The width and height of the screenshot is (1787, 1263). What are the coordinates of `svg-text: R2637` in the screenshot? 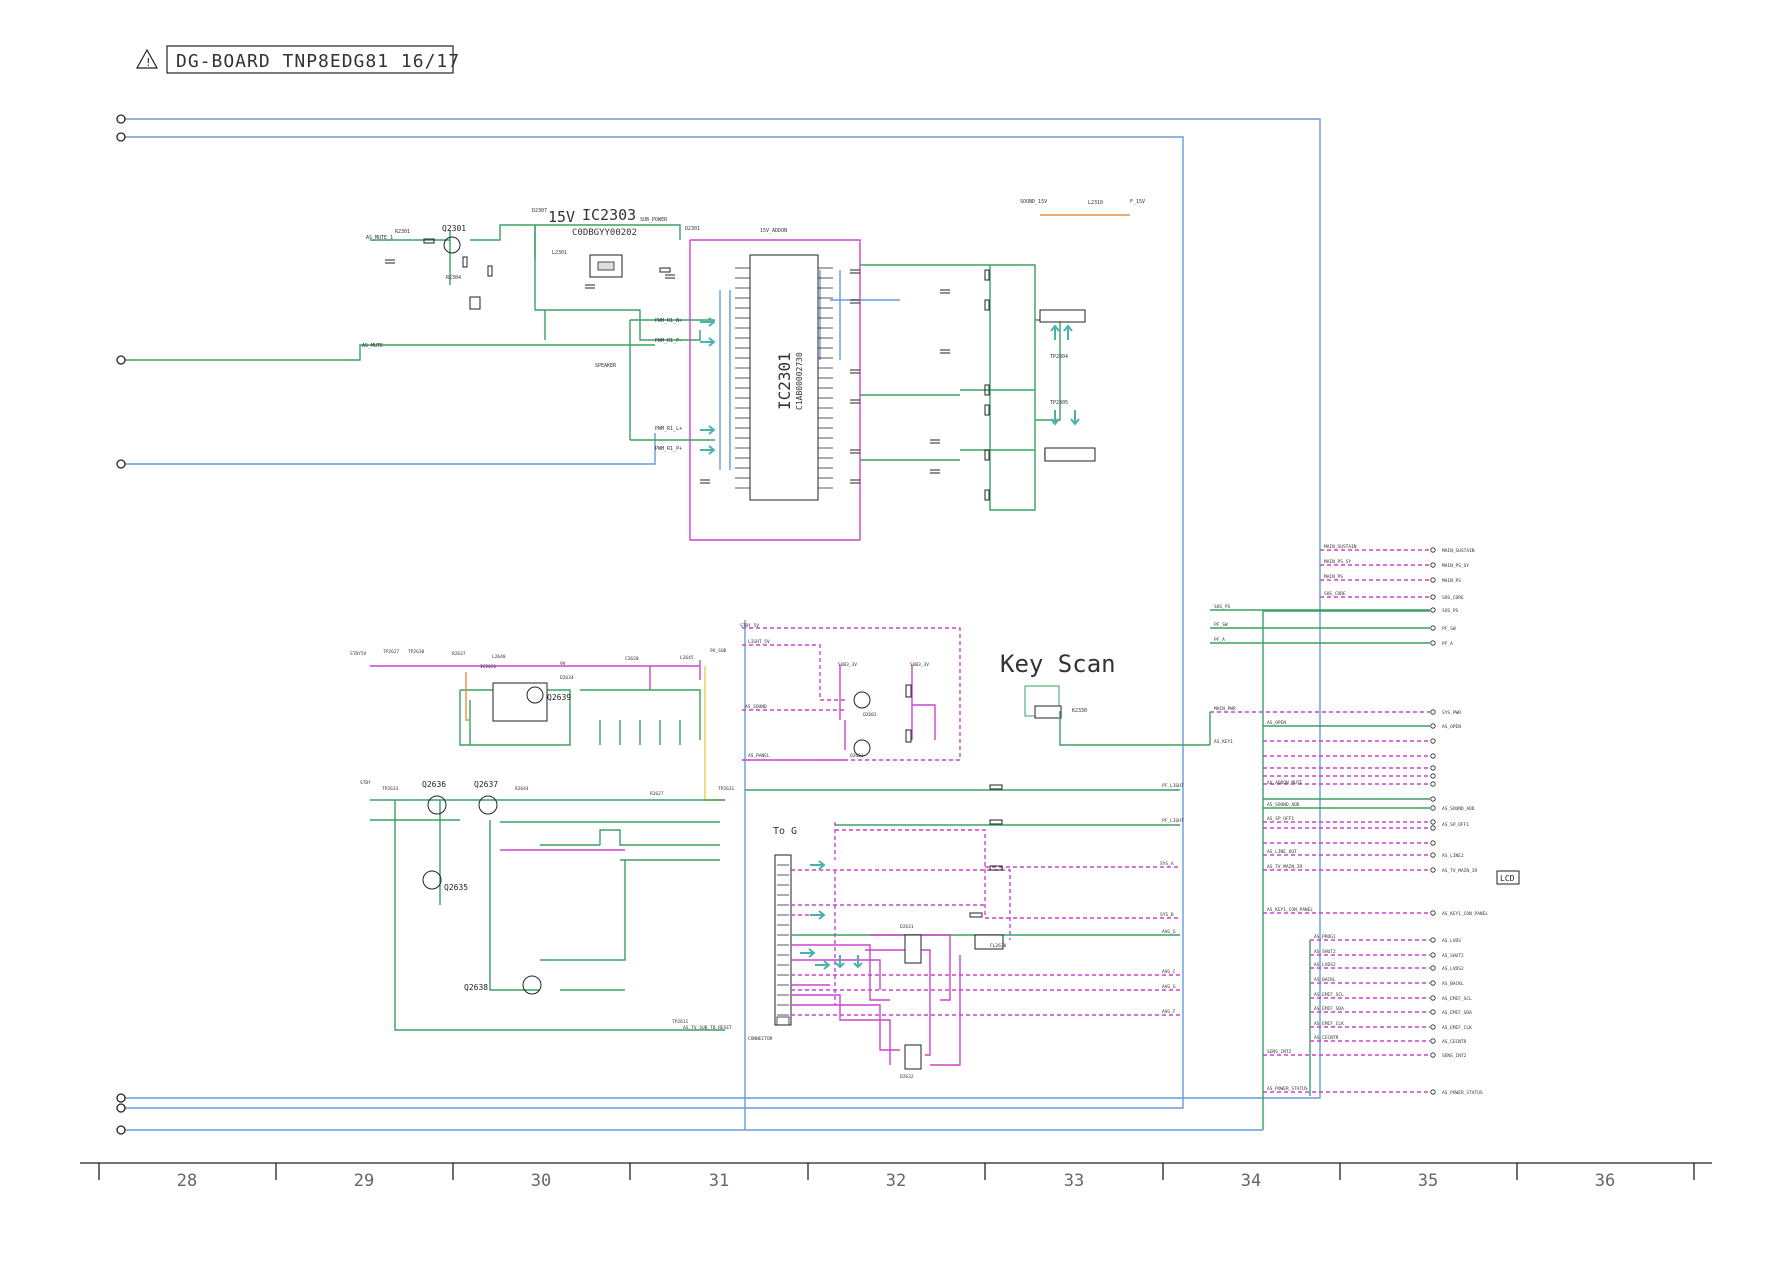 It's located at (459, 654).